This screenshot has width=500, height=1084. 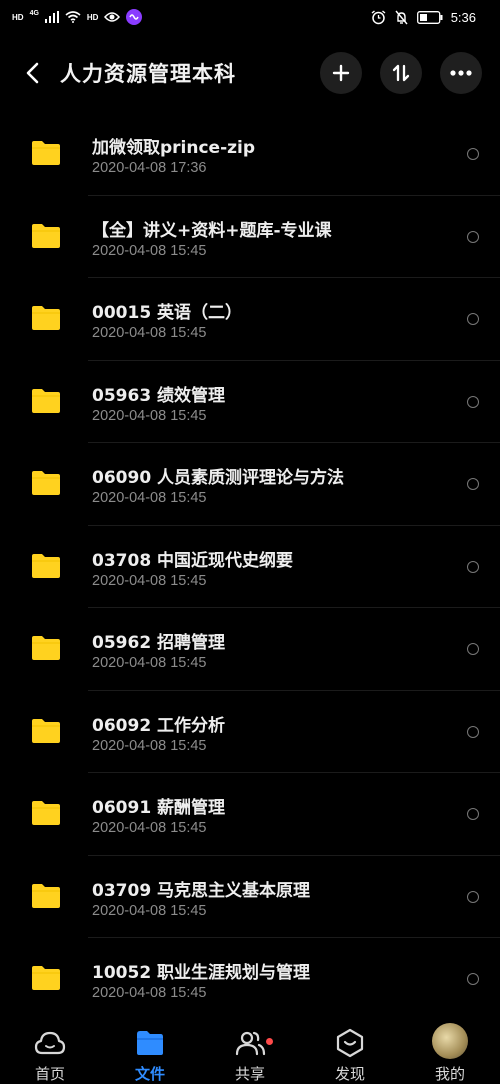 I want to click on network-type: 4G, so click(x=34, y=13).